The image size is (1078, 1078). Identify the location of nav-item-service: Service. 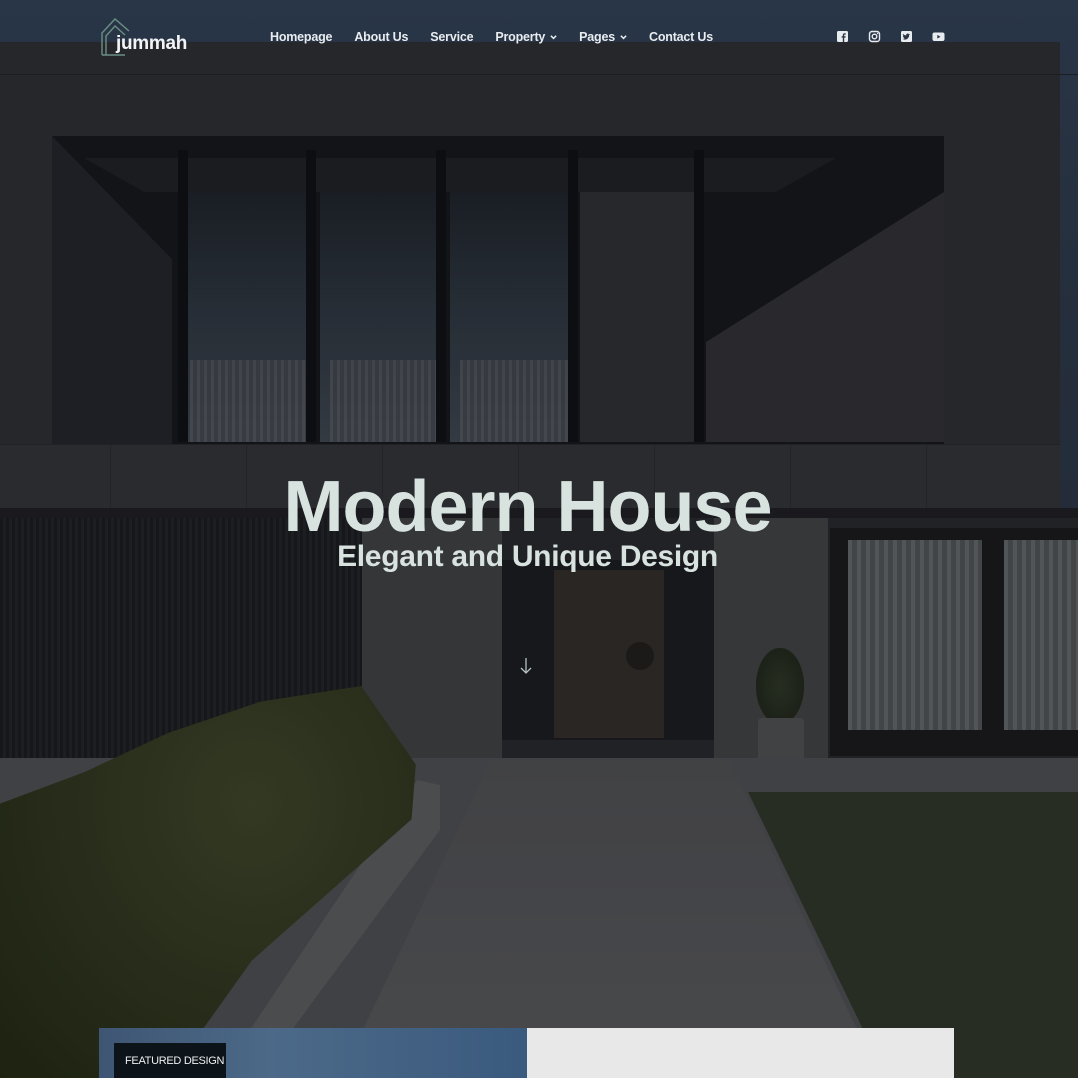
(451, 37).